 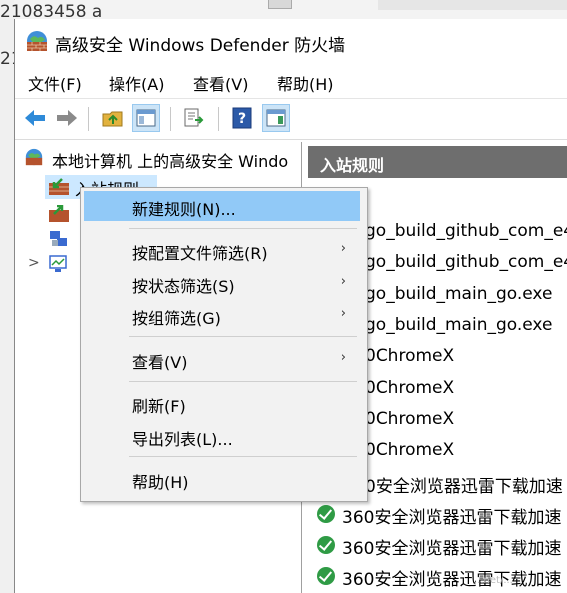 I want to click on menu-file: 文件(F), so click(x=55, y=83).